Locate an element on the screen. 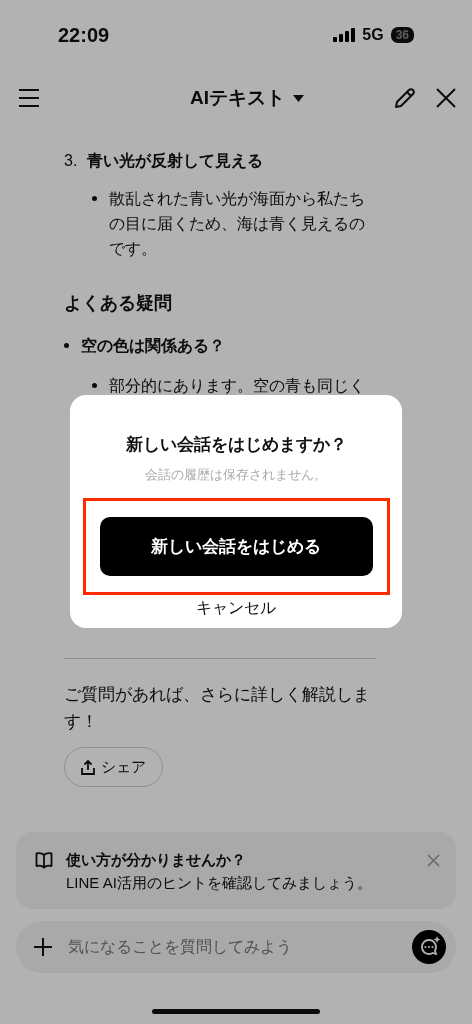  pencil-icon is located at coordinates (405, 98).